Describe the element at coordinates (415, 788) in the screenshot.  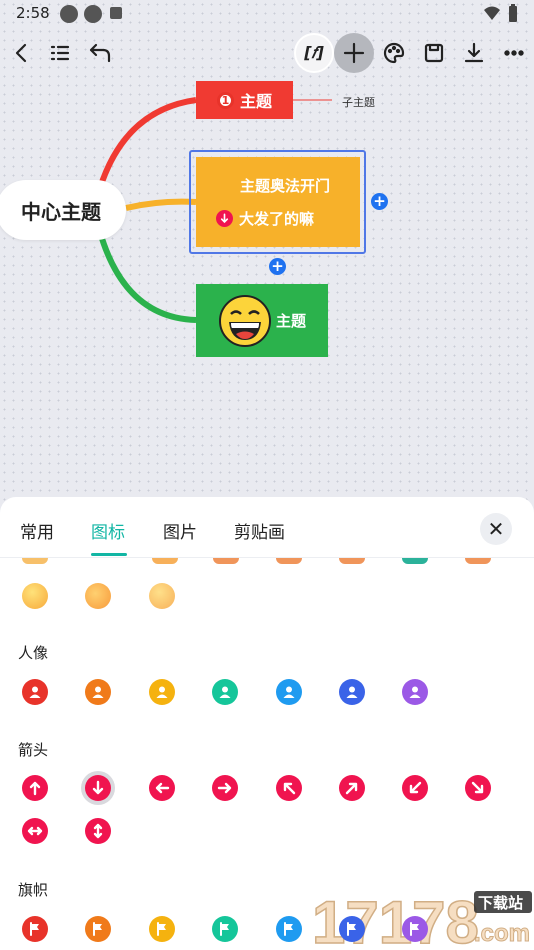
I see `arrow-down-left-icon` at that location.